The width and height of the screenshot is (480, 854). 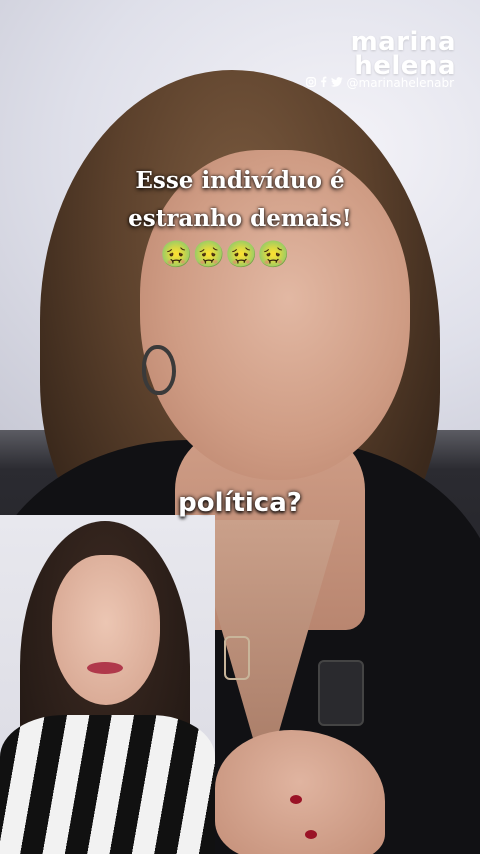 What do you see at coordinates (237, 658) in the screenshot?
I see `necklace-pendant` at bounding box center [237, 658].